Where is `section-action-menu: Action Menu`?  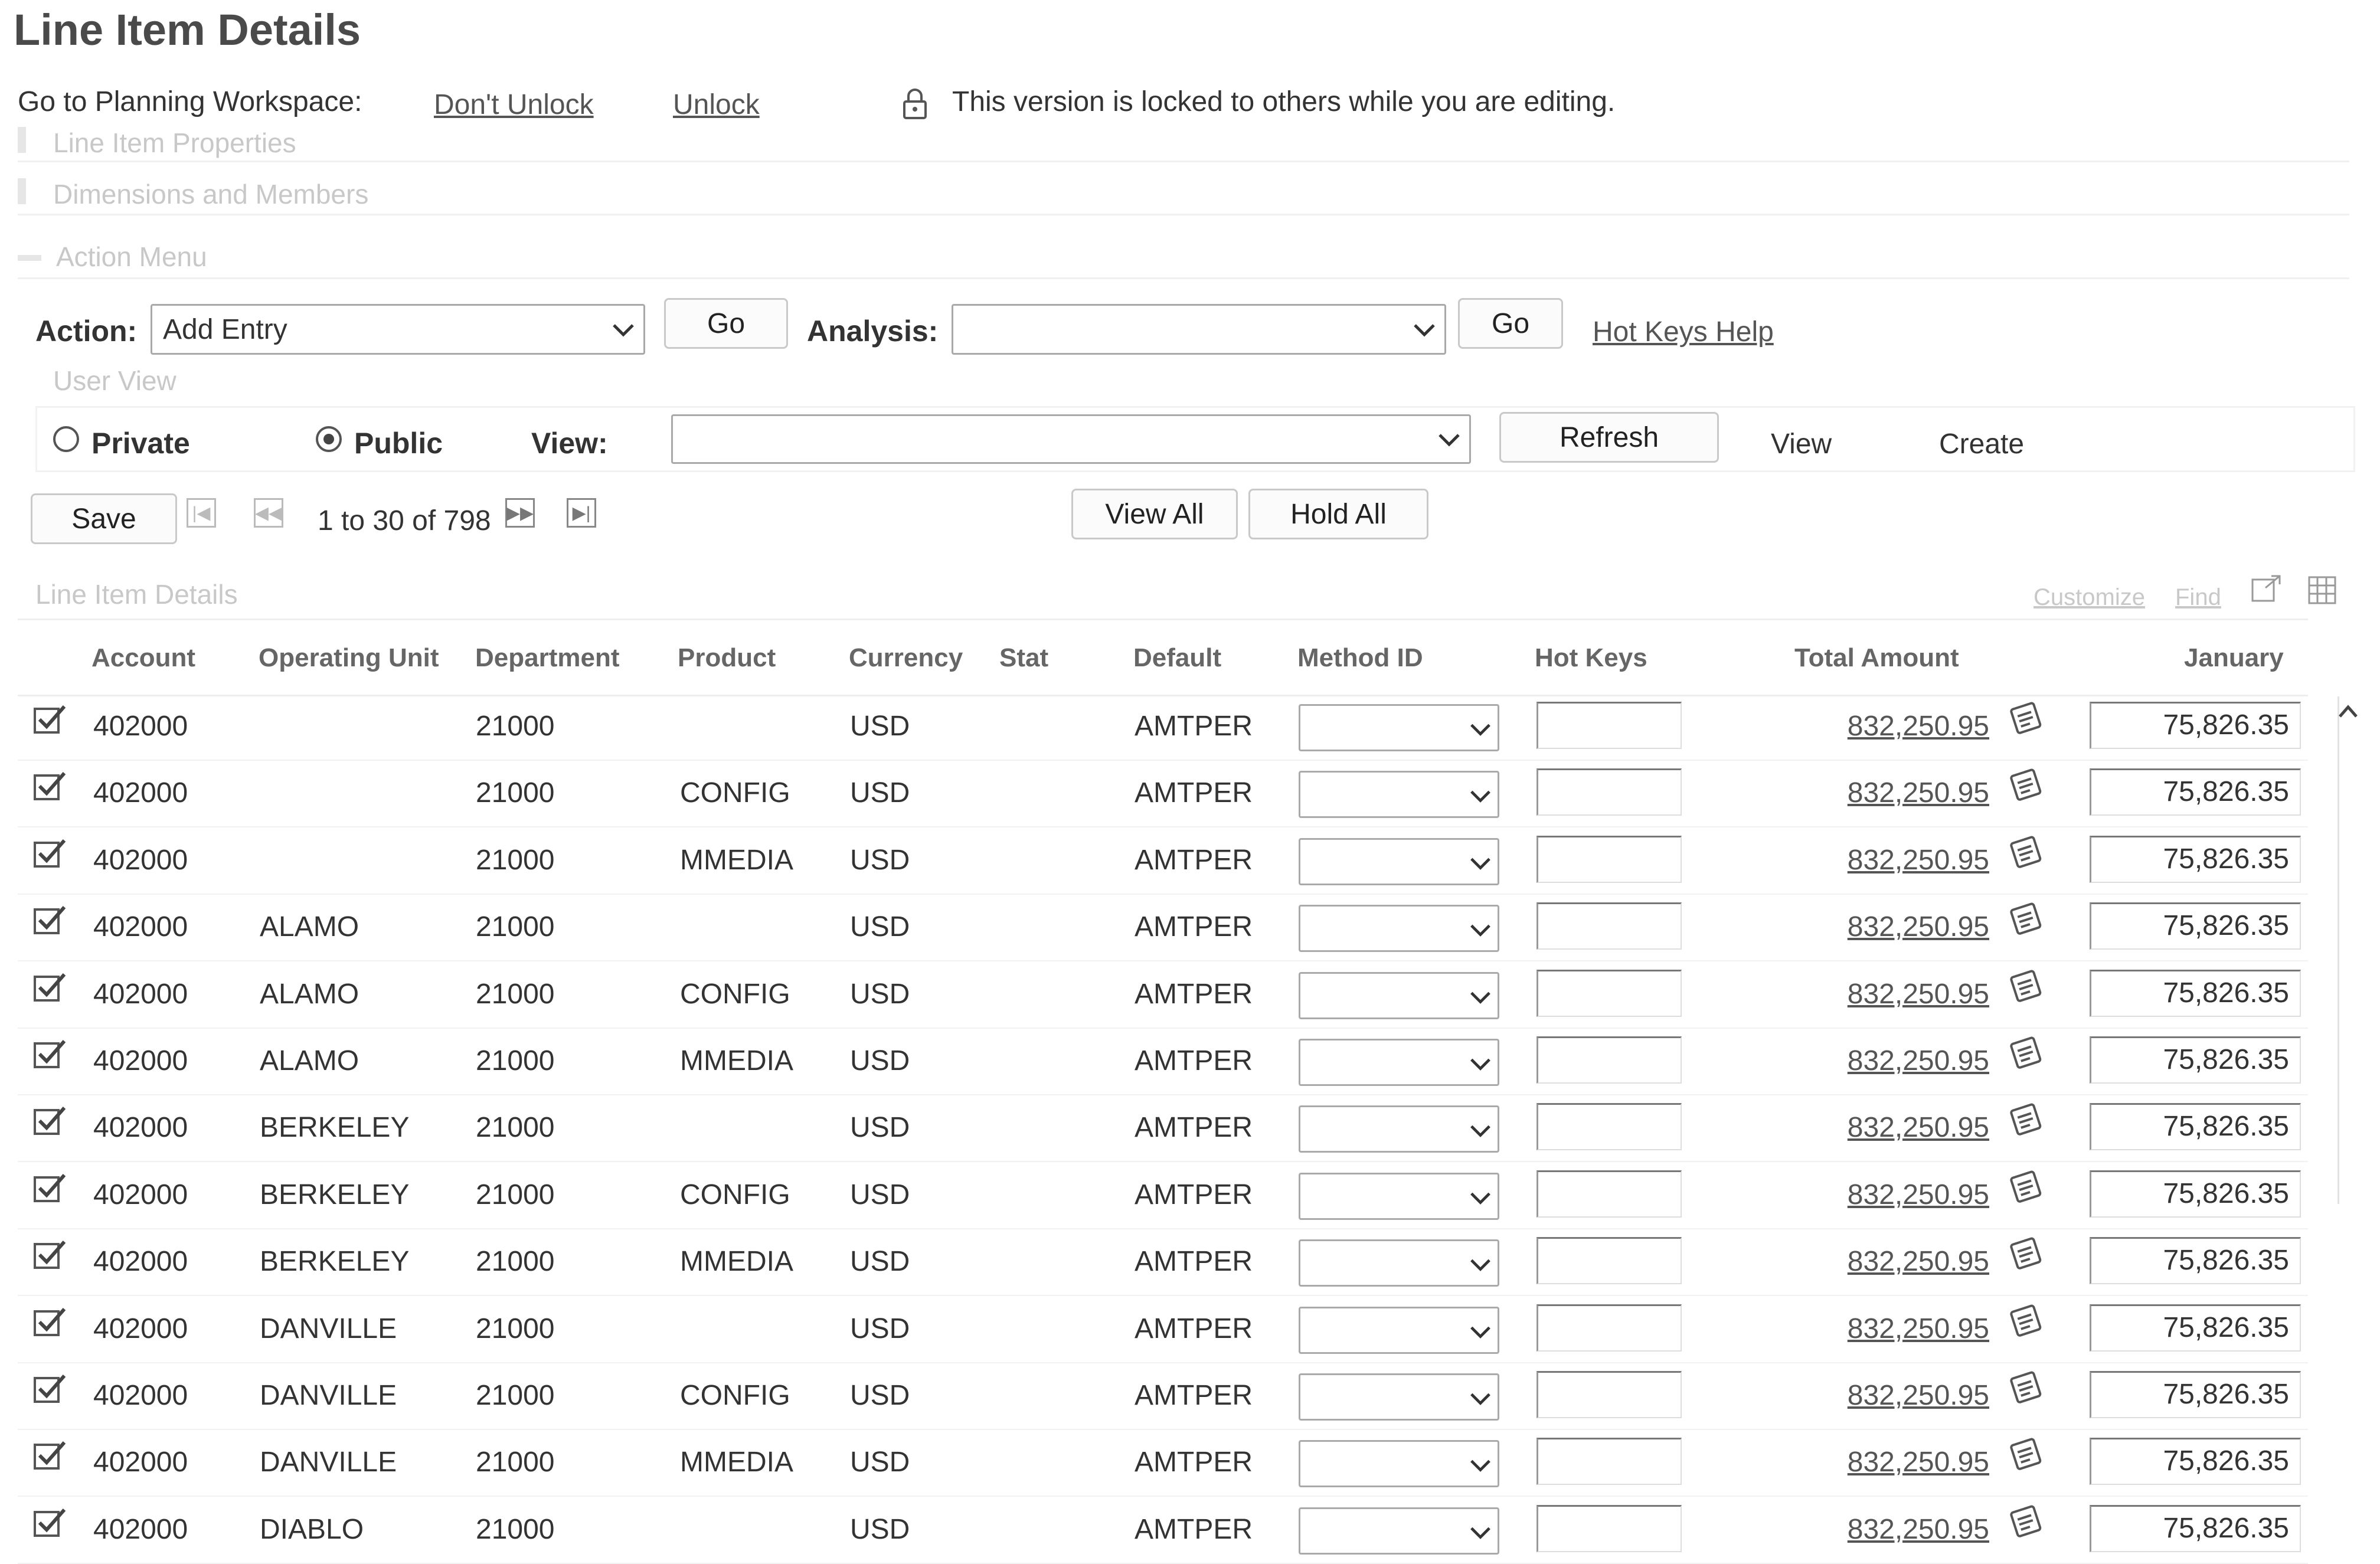 section-action-menu: Action Menu is located at coordinates (131, 257).